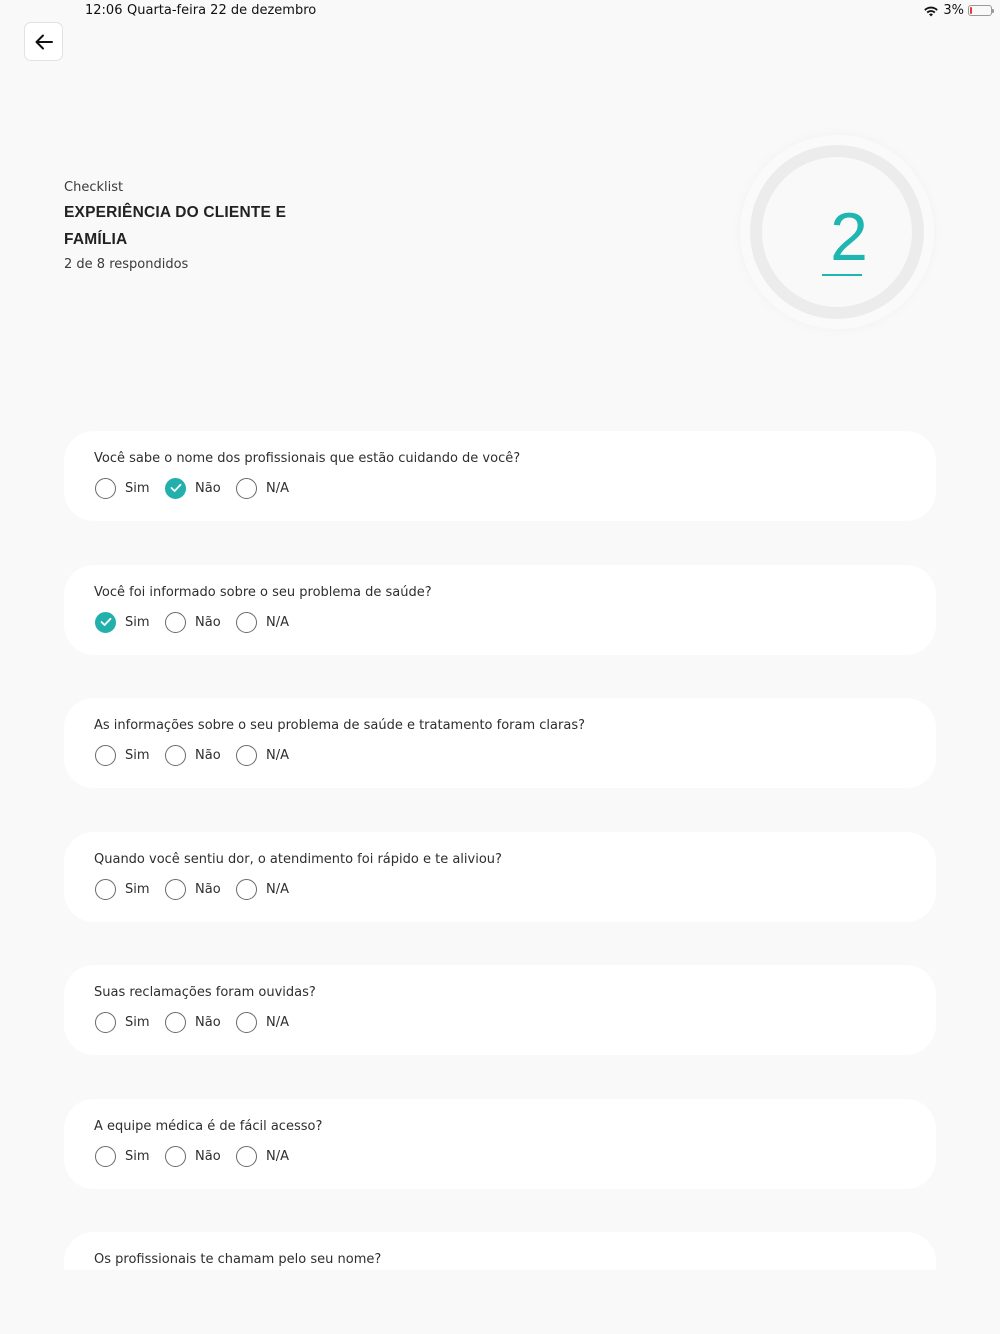 Image resolution: width=1000 pixels, height=1334 pixels. Describe the element at coordinates (222, 10) in the screenshot. I see `status-date: Quarta-feira 22 de dezembro` at that location.